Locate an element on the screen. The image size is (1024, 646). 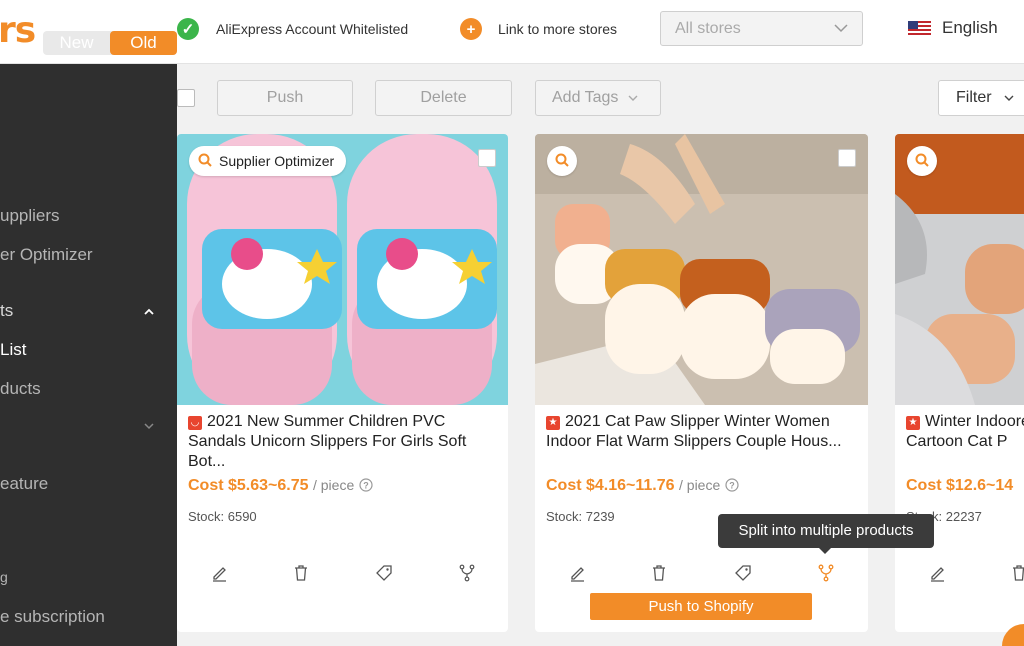
version-new-option: New is located at coordinates (76, 43).